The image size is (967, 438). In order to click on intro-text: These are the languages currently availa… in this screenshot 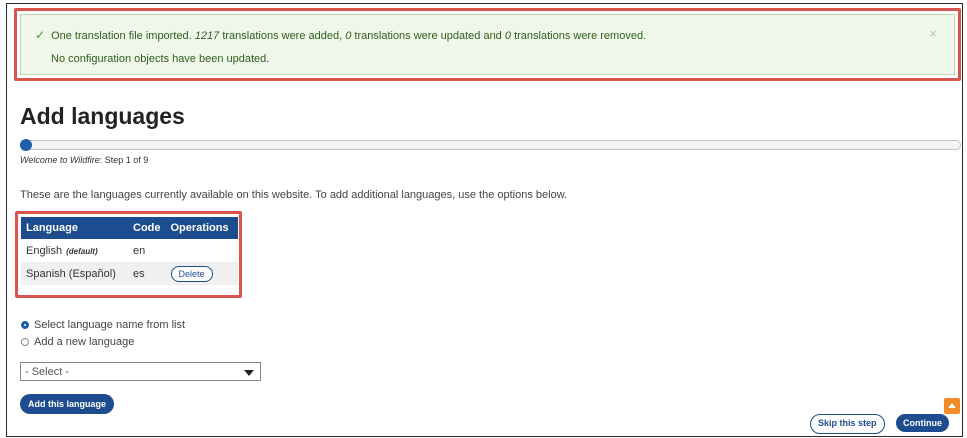, I will do `click(294, 195)`.